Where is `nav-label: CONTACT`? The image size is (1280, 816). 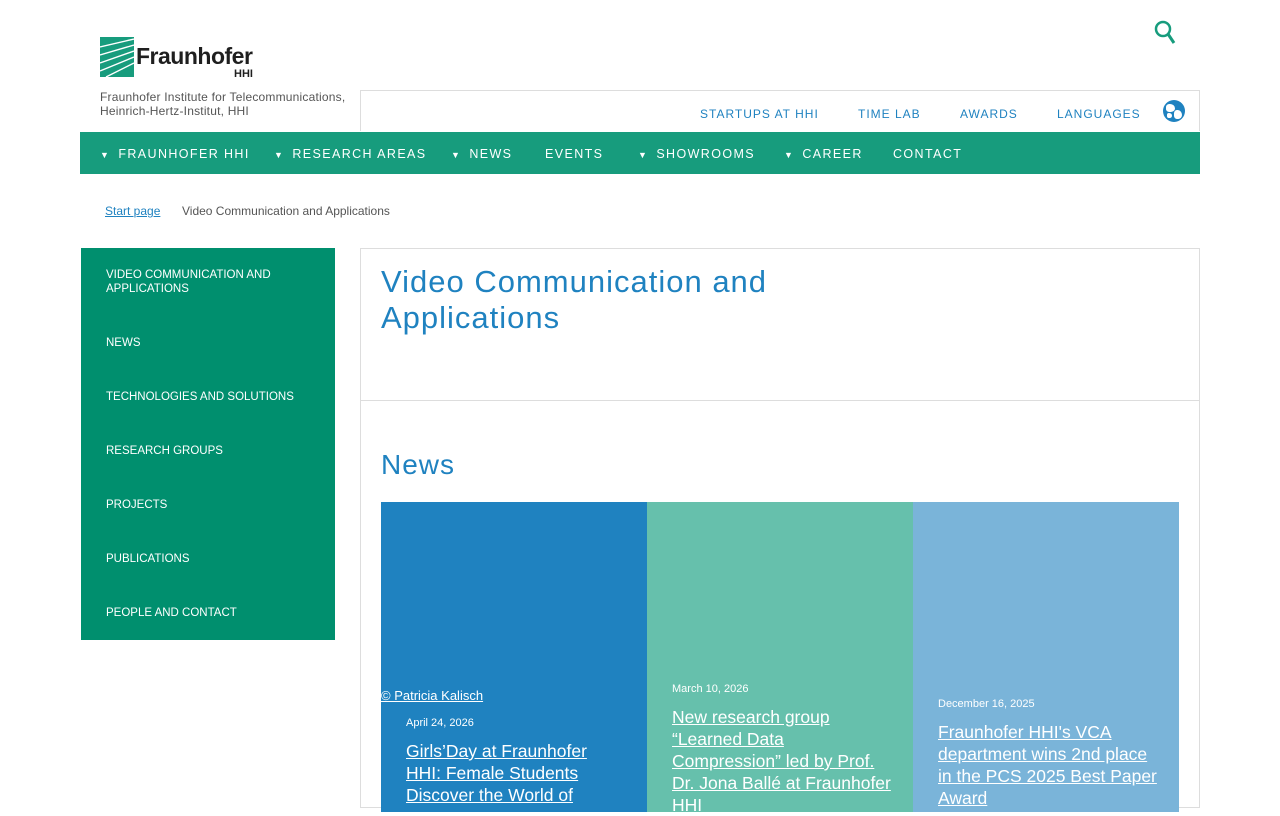
nav-label: CONTACT is located at coordinates (928, 154).